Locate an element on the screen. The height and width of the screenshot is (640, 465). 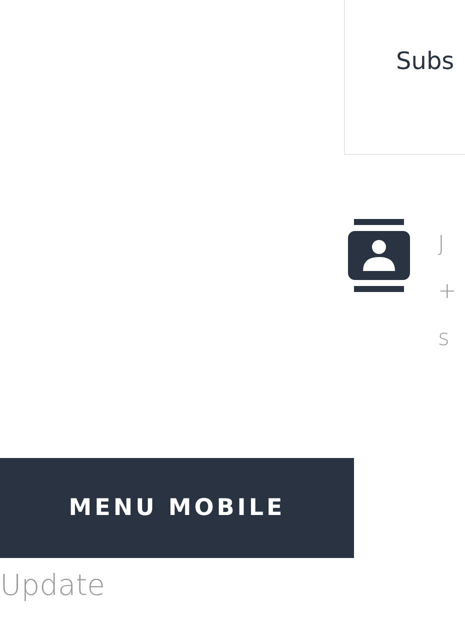
contact-line: s is located at coordinates (444, 339).